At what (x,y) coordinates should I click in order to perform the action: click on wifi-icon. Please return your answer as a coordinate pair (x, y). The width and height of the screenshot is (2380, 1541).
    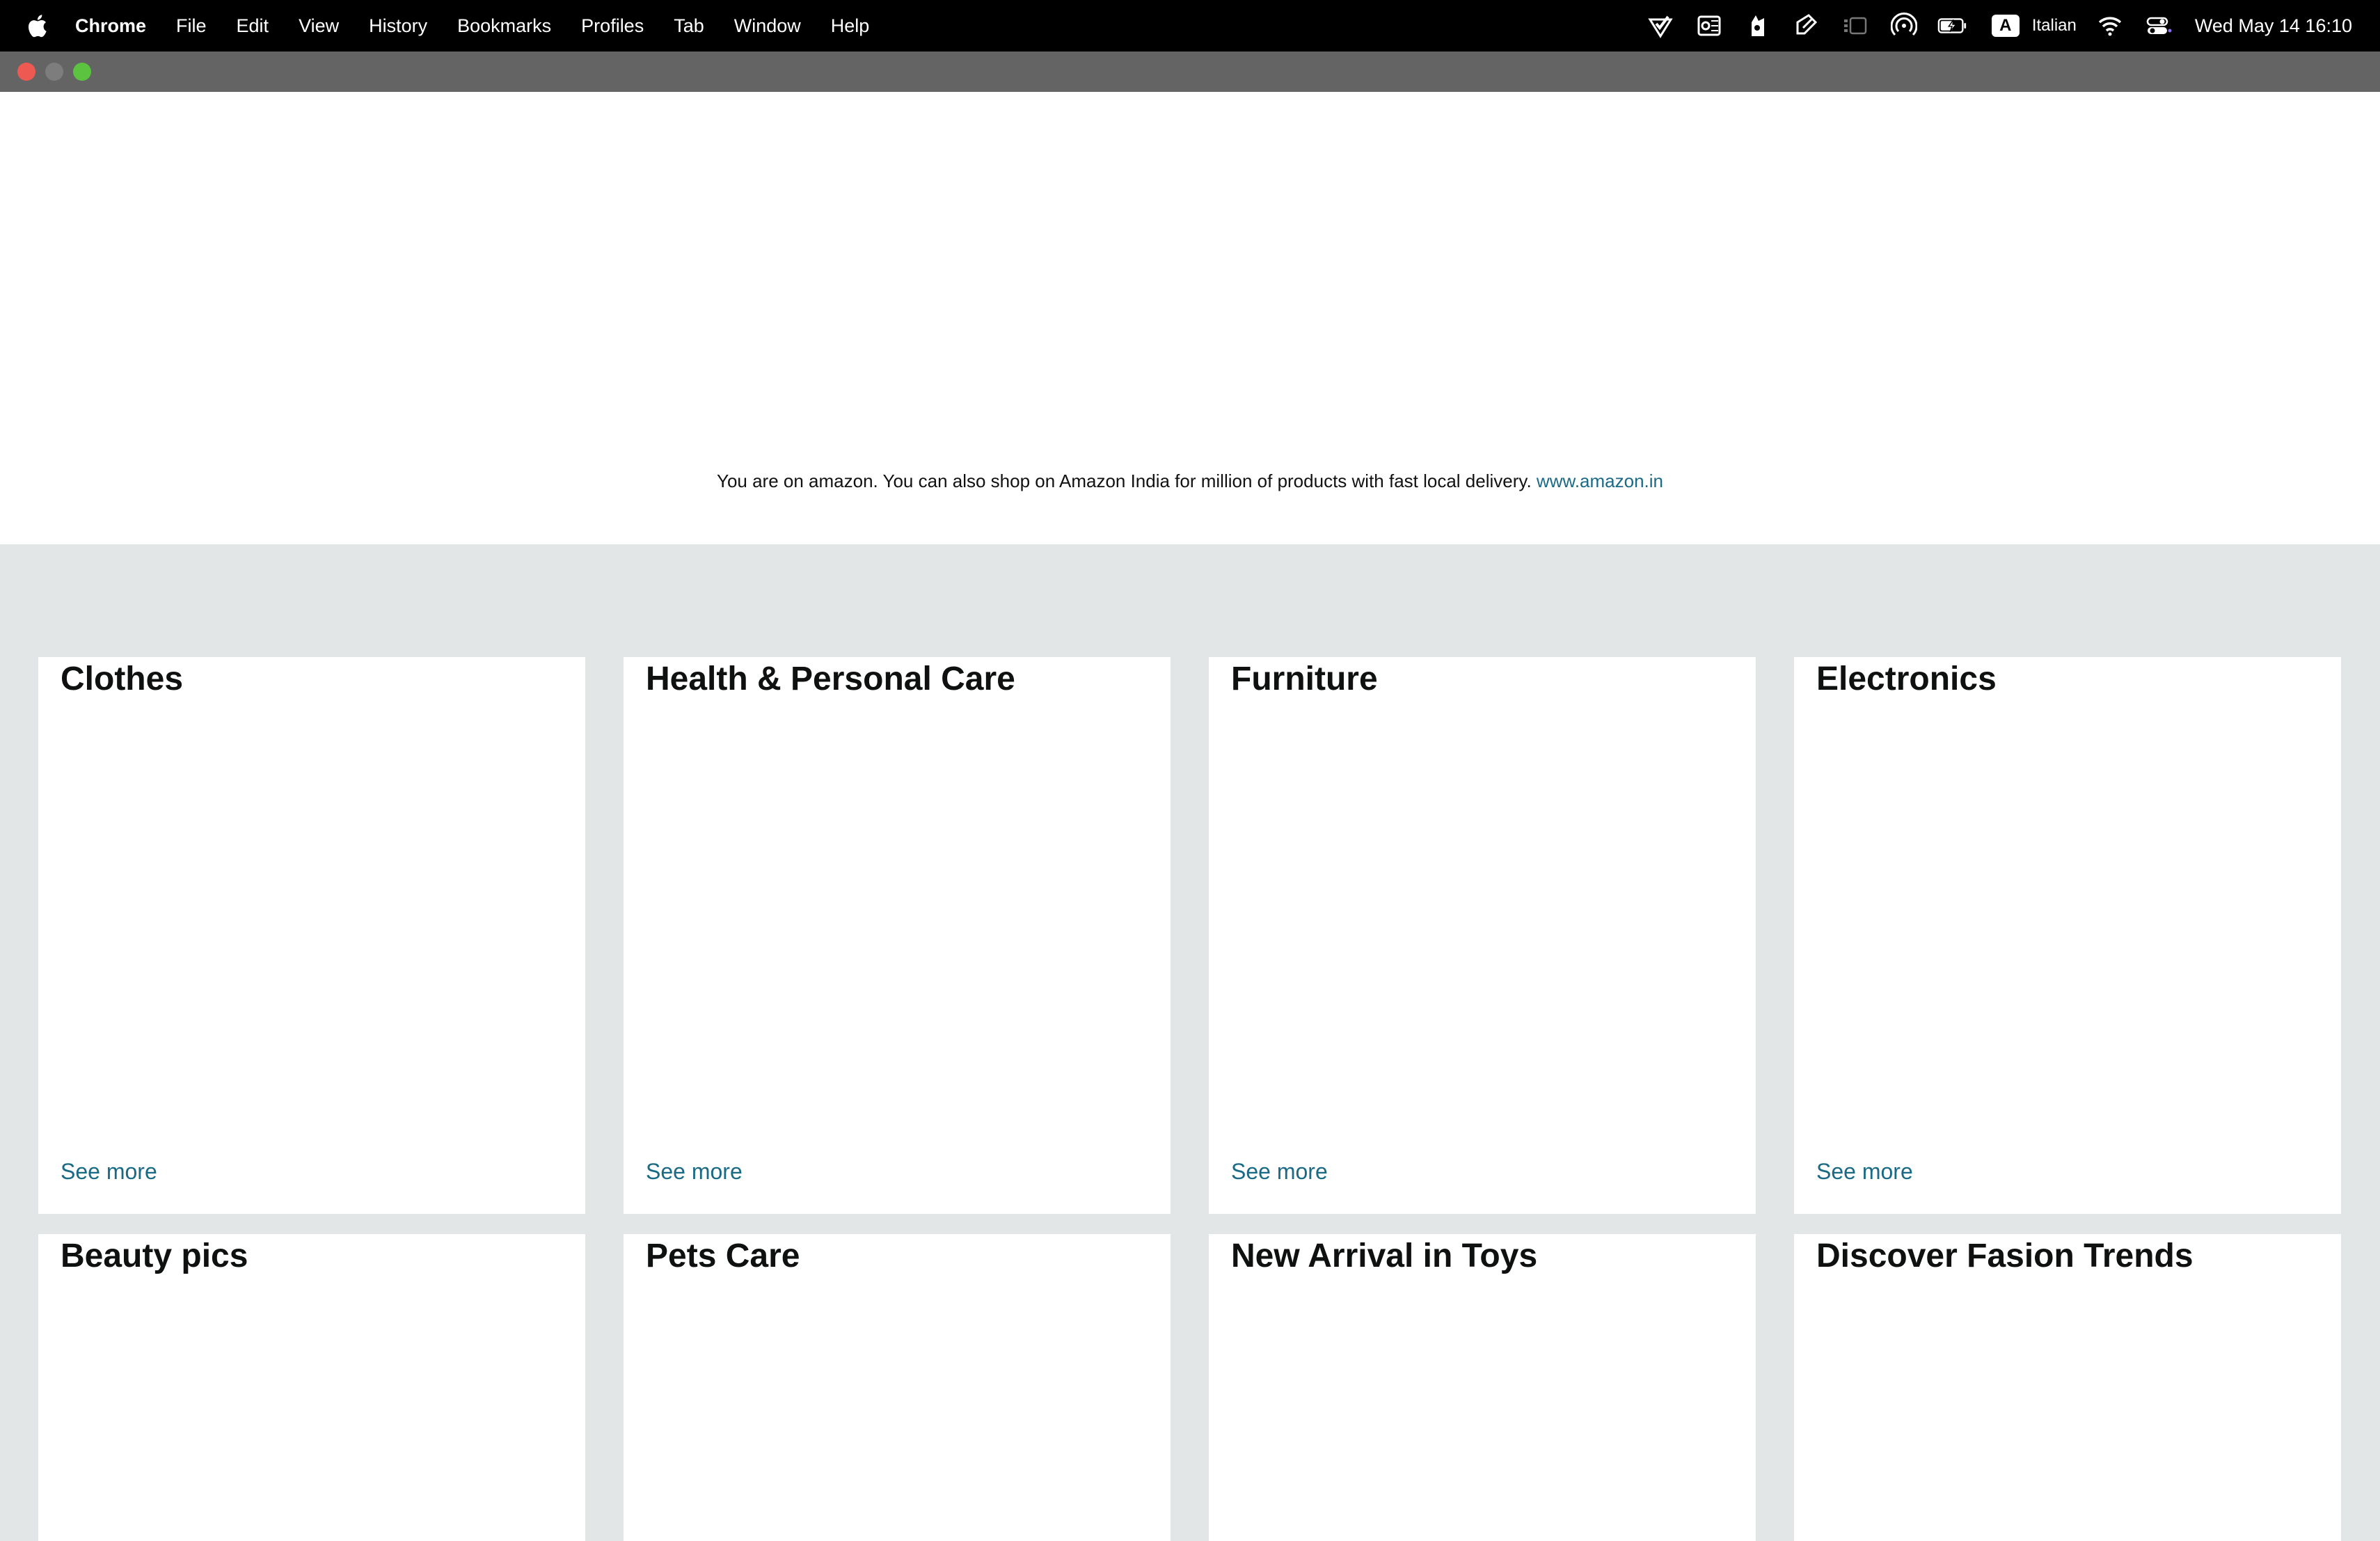
    Looking at the image, I should click on (2110, 25).